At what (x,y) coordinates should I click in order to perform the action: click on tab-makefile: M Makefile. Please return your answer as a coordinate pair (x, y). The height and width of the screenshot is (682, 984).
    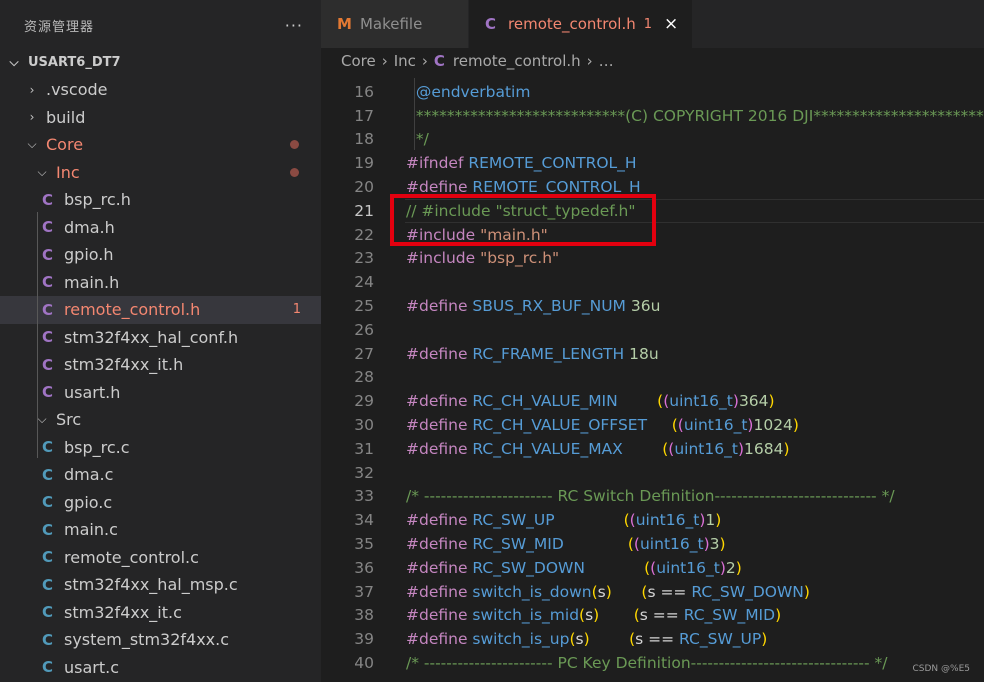
    Looking at the image, I should click on (395, 24).